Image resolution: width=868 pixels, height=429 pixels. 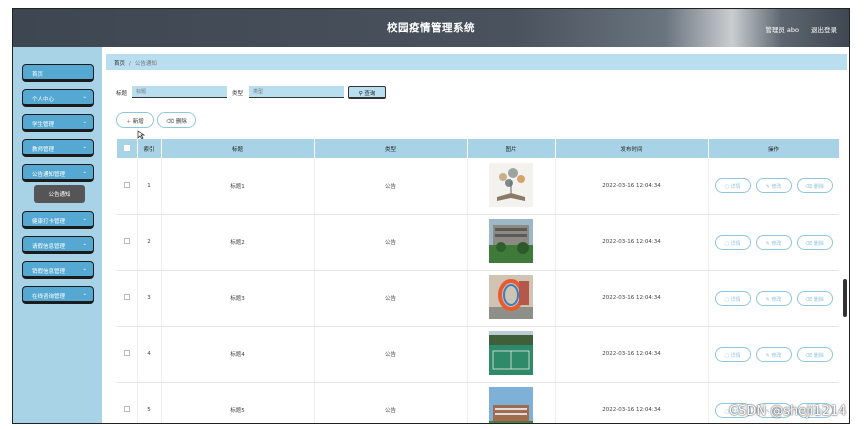 I want to click on column-header-time: 发布时间, so click(x=632, y=148).